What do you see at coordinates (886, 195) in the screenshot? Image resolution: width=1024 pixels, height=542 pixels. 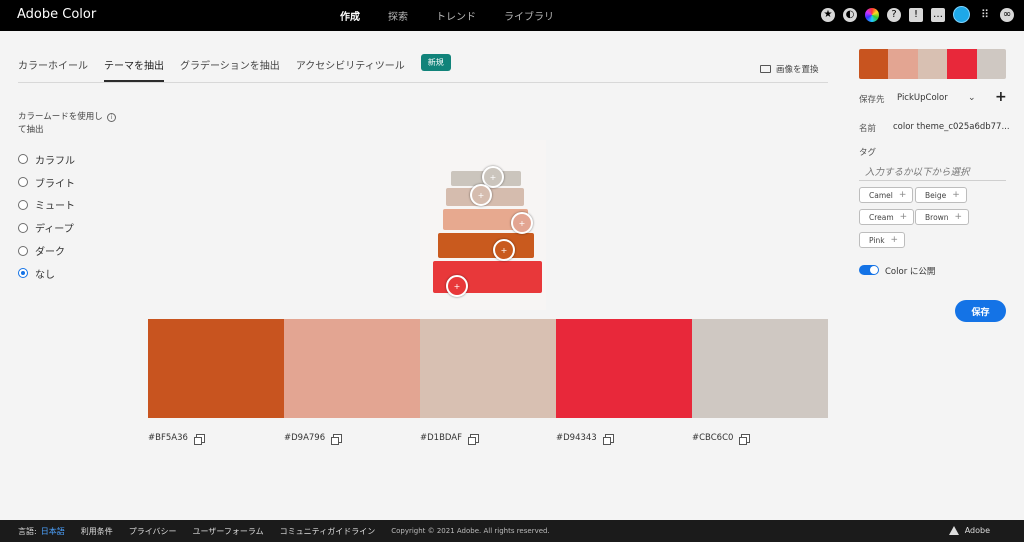 I see `tag-chip-camel: Camel +` at bounding box center [886, 195].